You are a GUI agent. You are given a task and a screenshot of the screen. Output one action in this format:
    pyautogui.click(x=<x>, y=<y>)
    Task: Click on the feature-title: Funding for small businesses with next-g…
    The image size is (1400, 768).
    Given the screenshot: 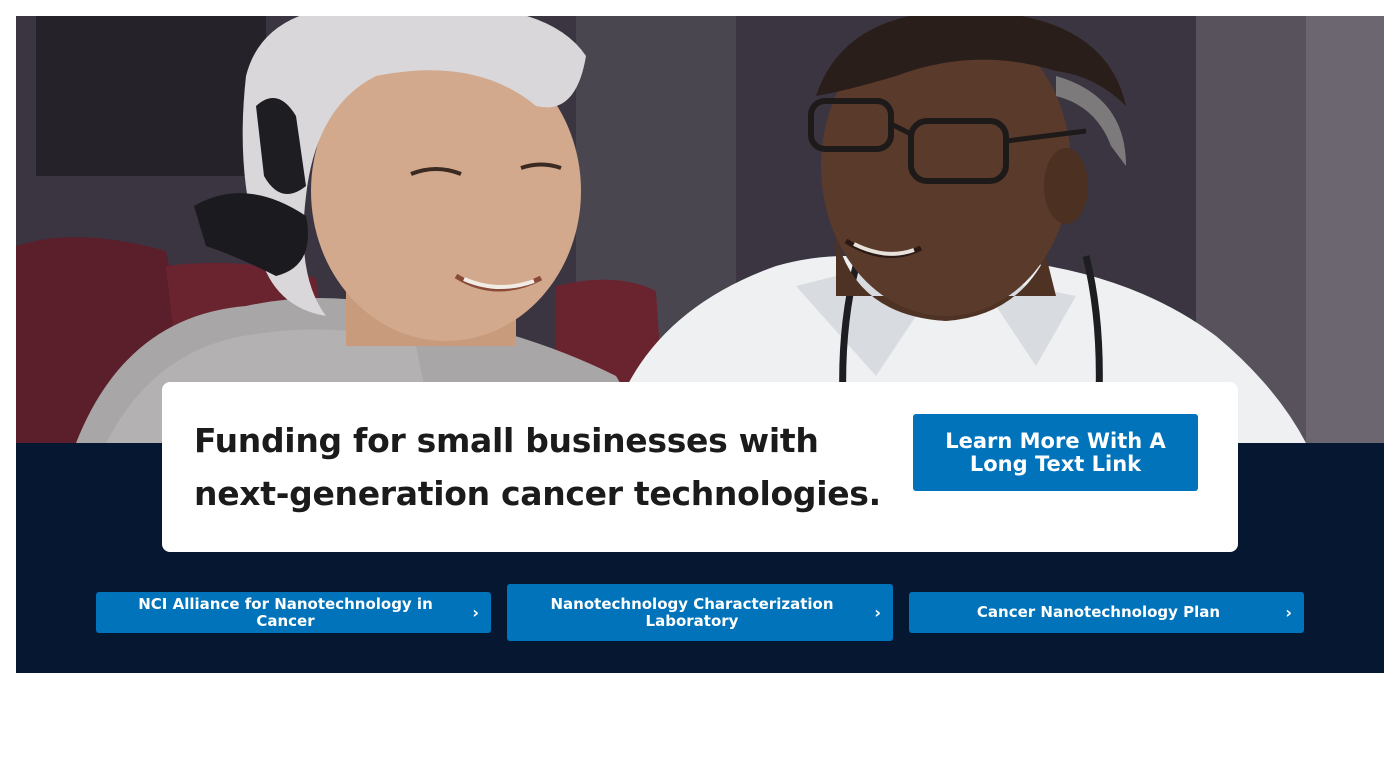 What is the action you would take?
    pyautogui.click(x=537, y=467)
    